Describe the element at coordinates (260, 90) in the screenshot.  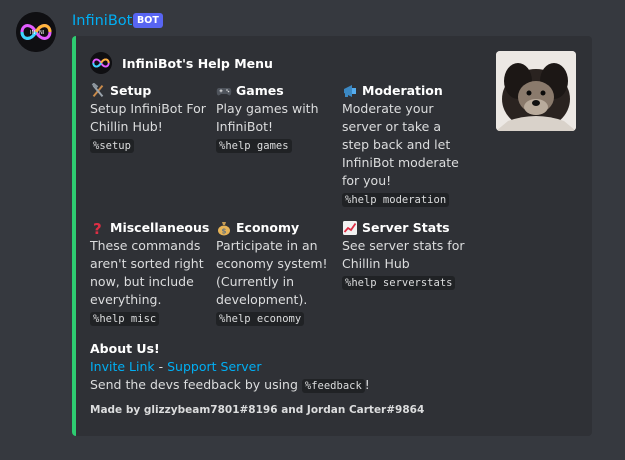
I see `field-title: Games` at that location.